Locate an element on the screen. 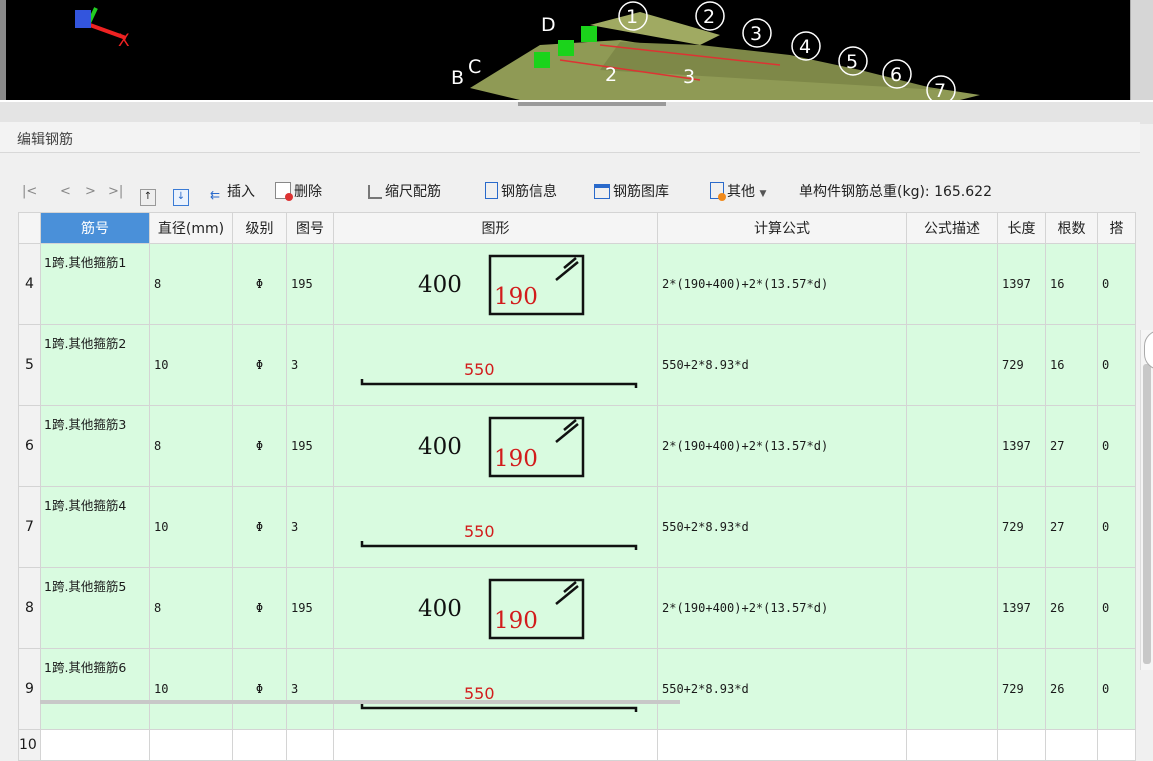 The height and width of the screenshot is (761, 1153). col-header-formula: 计算公式 is located at coordinates (782, 228).